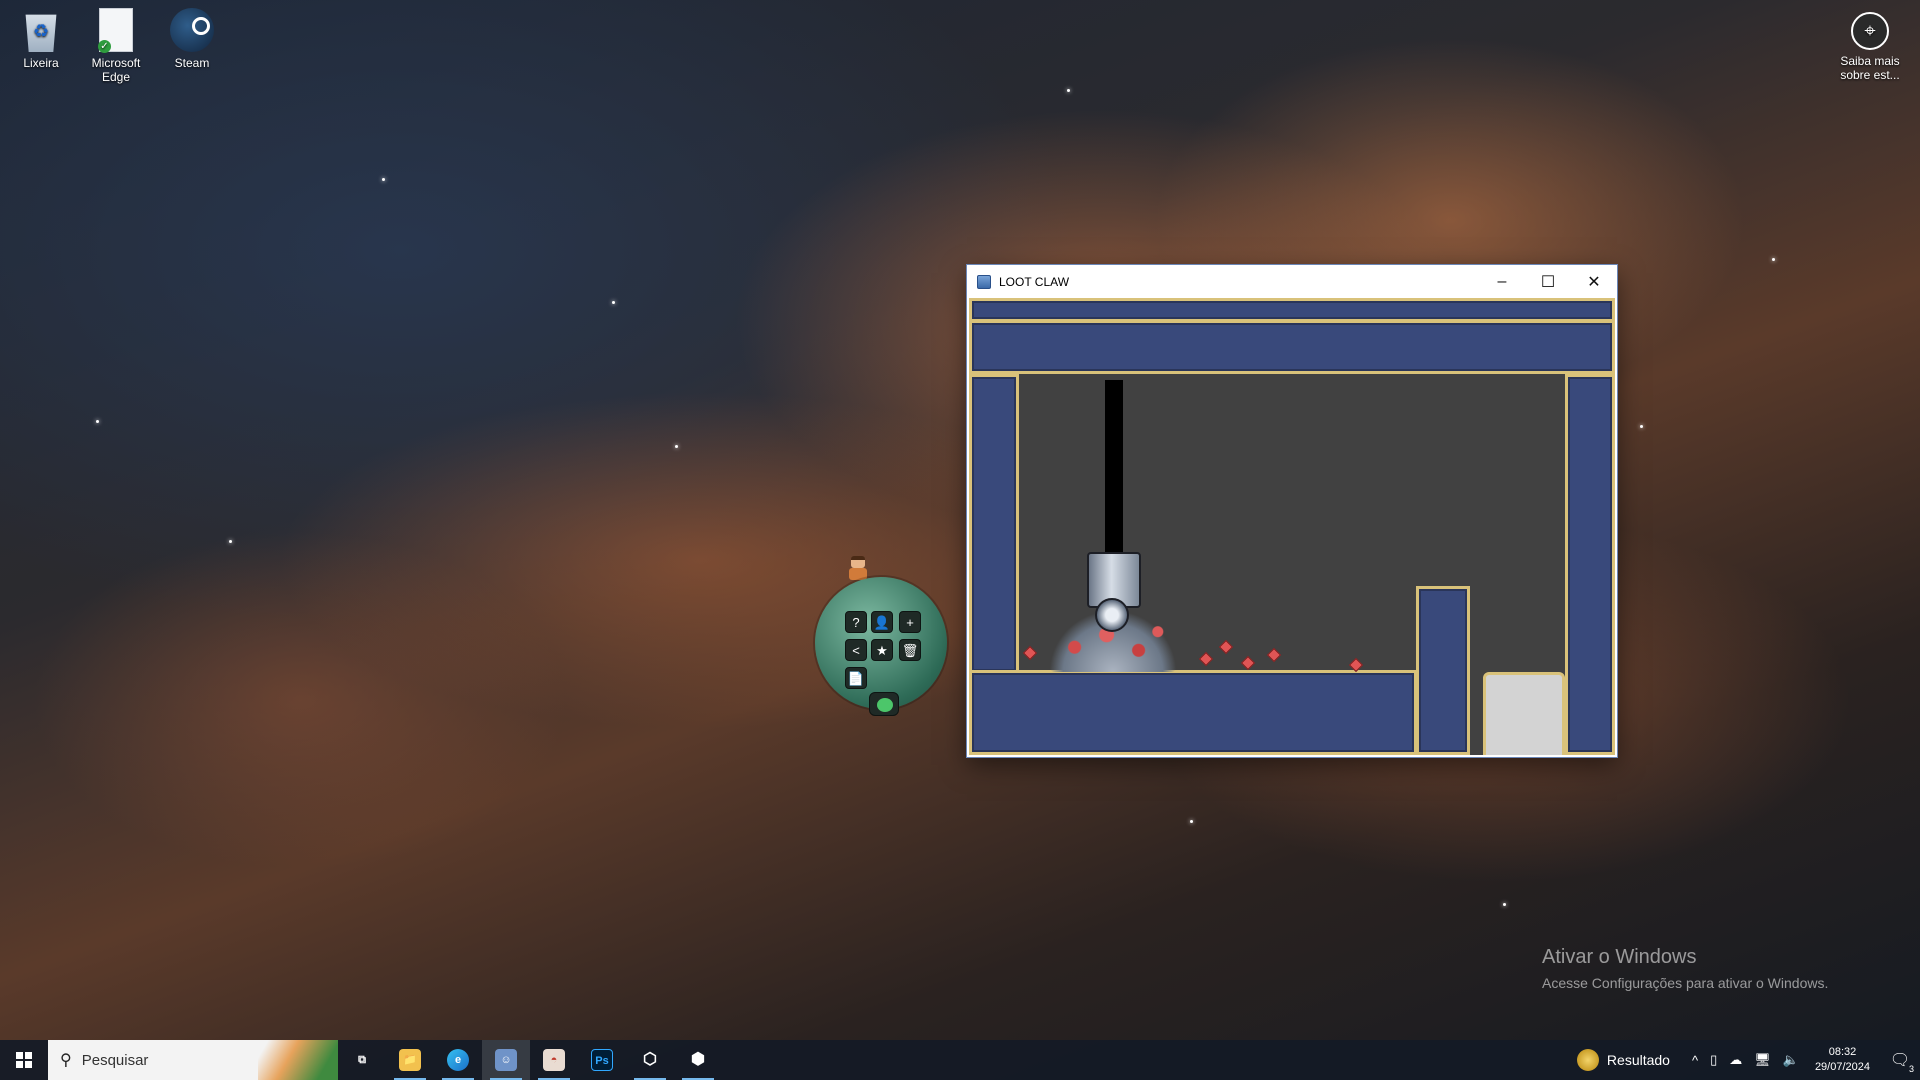  I want to click on desktop-icon-steam: Steam, so click(192, 39).